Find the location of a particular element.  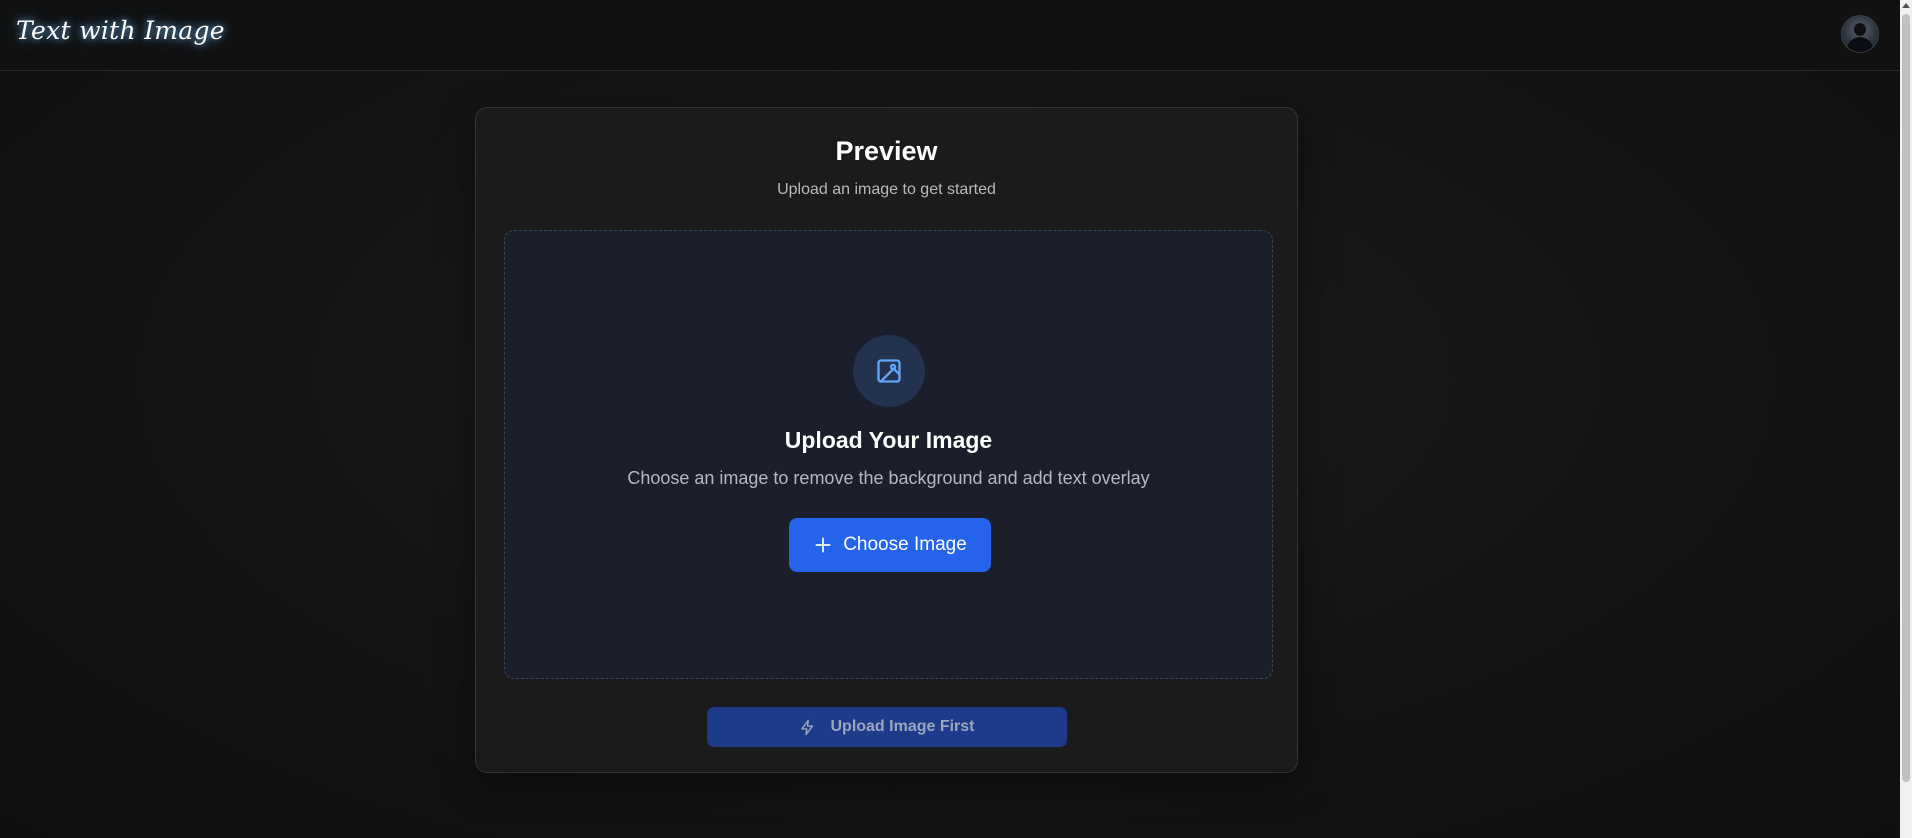

avatar-head is located at coordinates (1860, 29).